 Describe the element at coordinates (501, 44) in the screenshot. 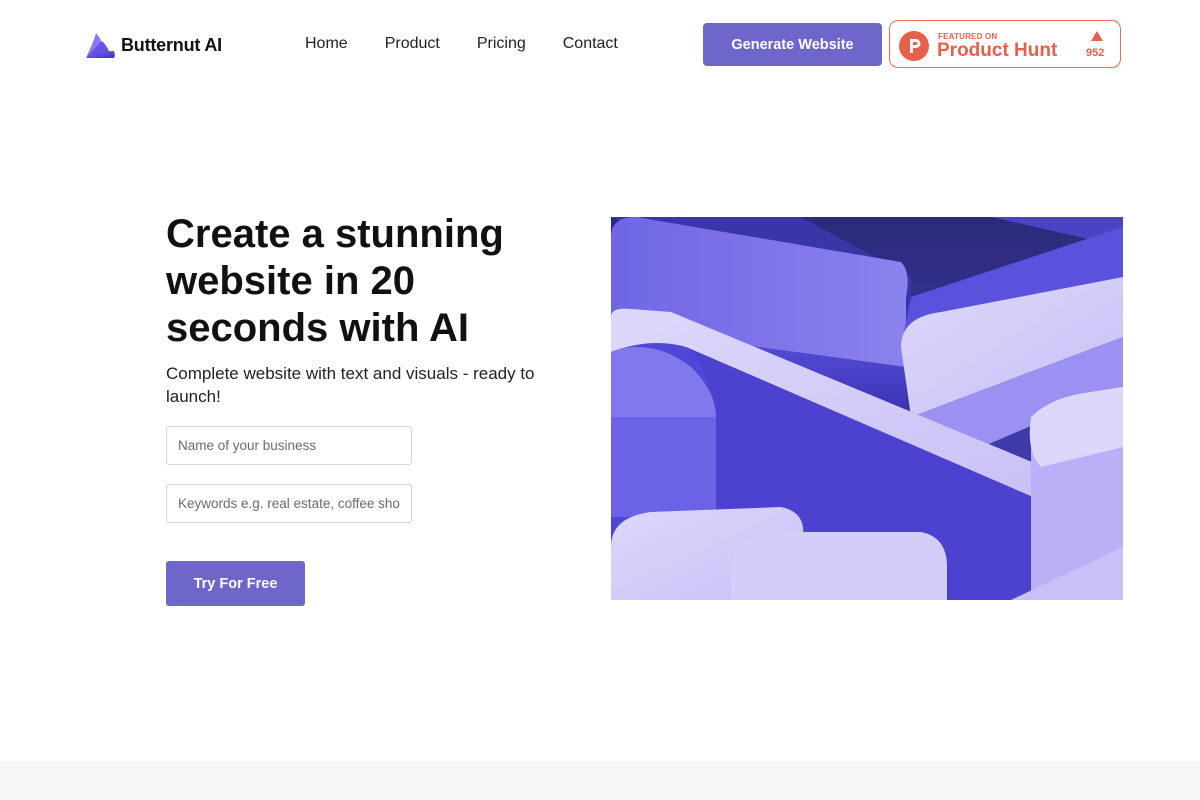

I see `nav-pricing: Pricing` at that location.